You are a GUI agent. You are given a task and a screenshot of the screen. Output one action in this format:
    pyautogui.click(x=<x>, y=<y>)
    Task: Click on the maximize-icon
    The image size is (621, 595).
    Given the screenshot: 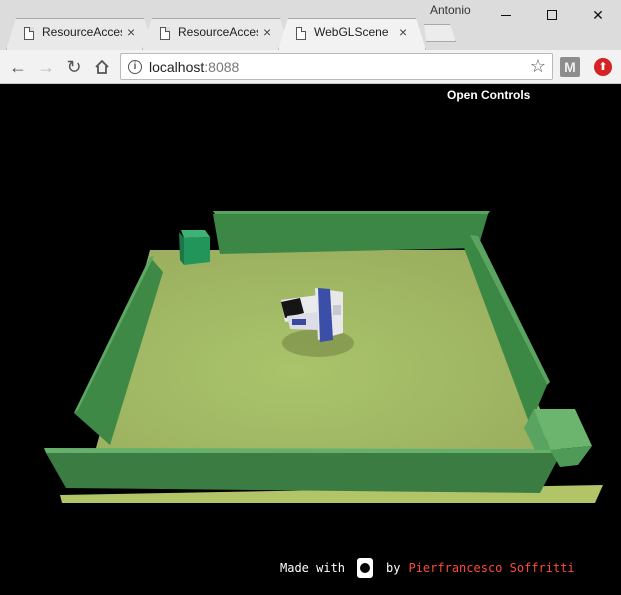 What is the action you would take?
    pyautogui.click(x=552, y=15)
    